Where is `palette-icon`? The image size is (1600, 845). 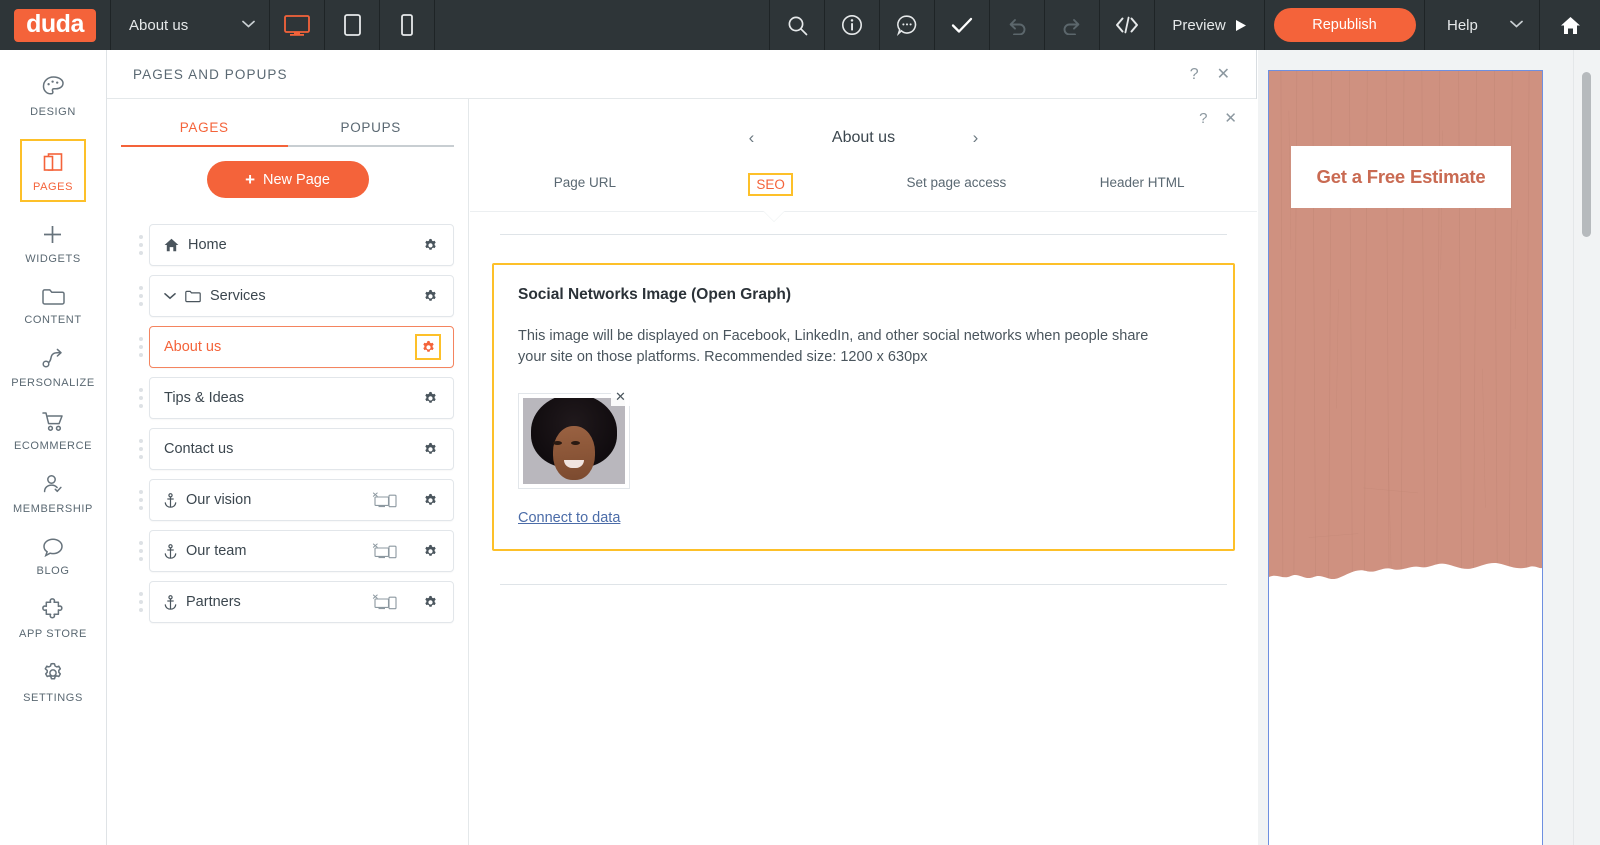
palette-icon is located at coordinates (53, 85).